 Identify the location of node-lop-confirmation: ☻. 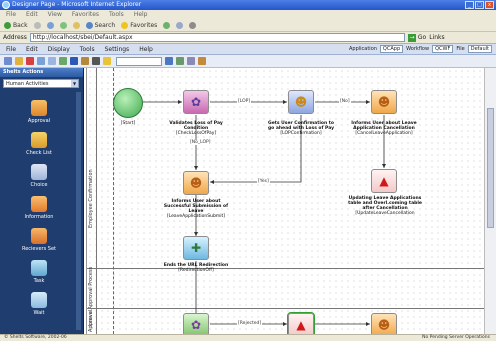
(301, 102).